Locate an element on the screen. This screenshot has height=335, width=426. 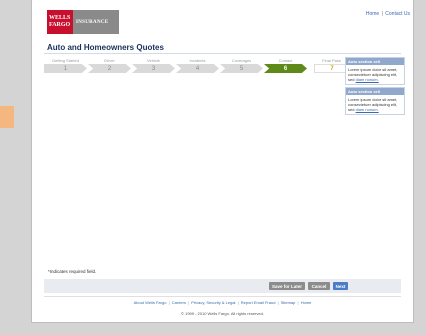
footer-link-careers: Careers is located at coordinates (179, 302).